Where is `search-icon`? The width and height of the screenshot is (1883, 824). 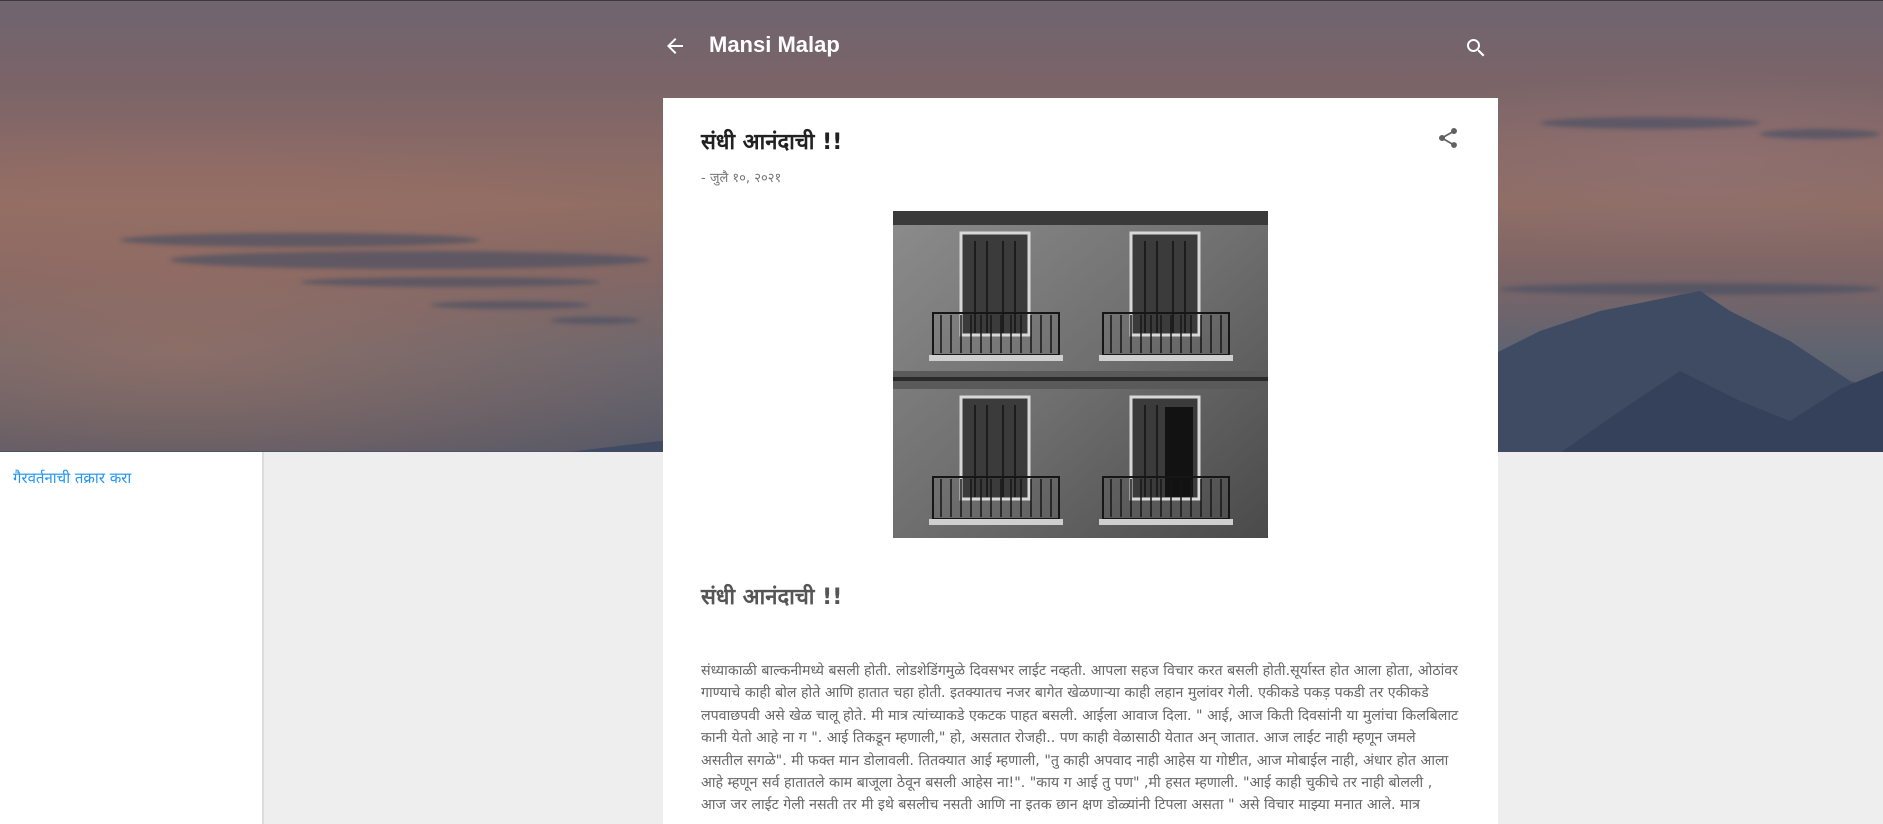
search-icon is located at coordinates (1476, 48).